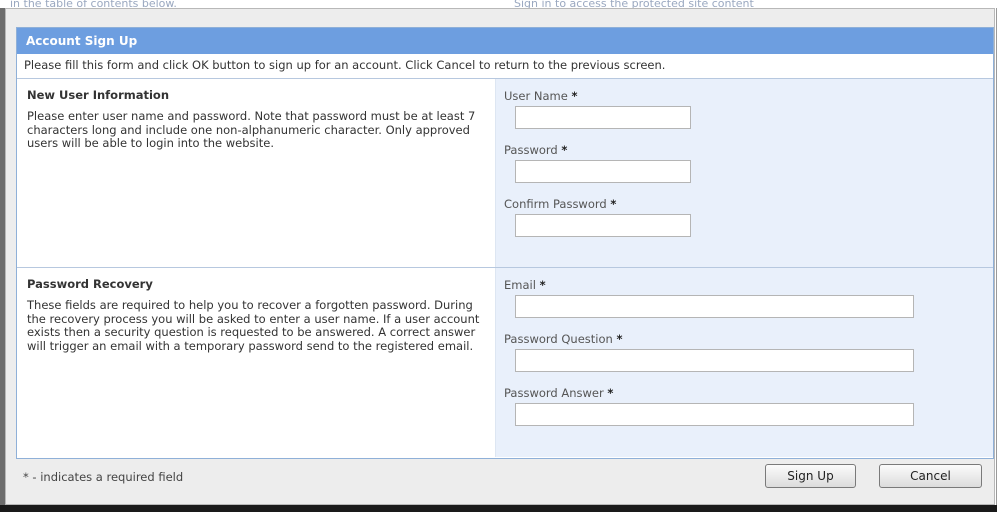 The width and height of the screenshot is (997, 512). What do you see at coordinates (90, 284) in the screenshot?
I see `recovery-title: Password Recovery` at bounding box center [90, 284].